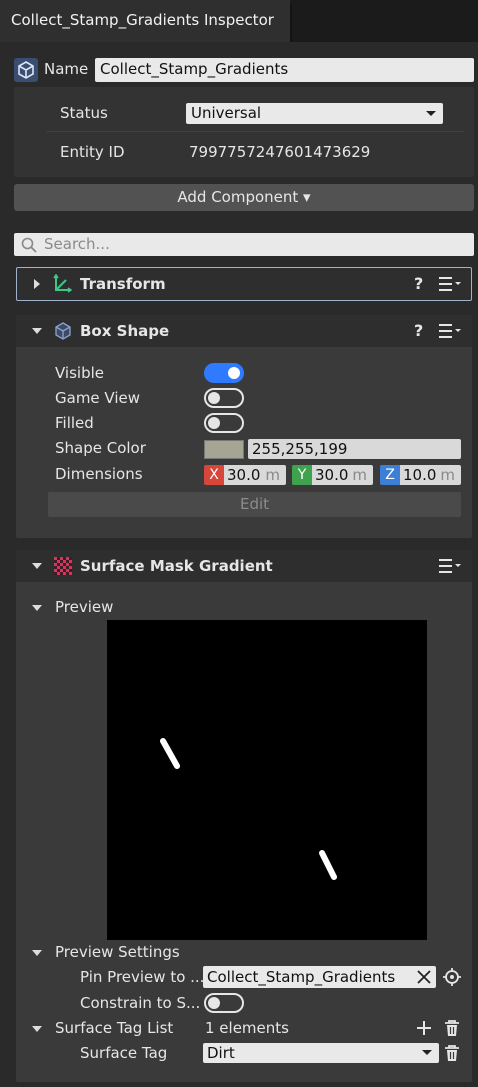 The image size is (478, 1087). Describe the element at coordinates (319, 977) in the screenshot. I see `pin-preview-entity-field: Collect_Stamp_Gradients` at that location.